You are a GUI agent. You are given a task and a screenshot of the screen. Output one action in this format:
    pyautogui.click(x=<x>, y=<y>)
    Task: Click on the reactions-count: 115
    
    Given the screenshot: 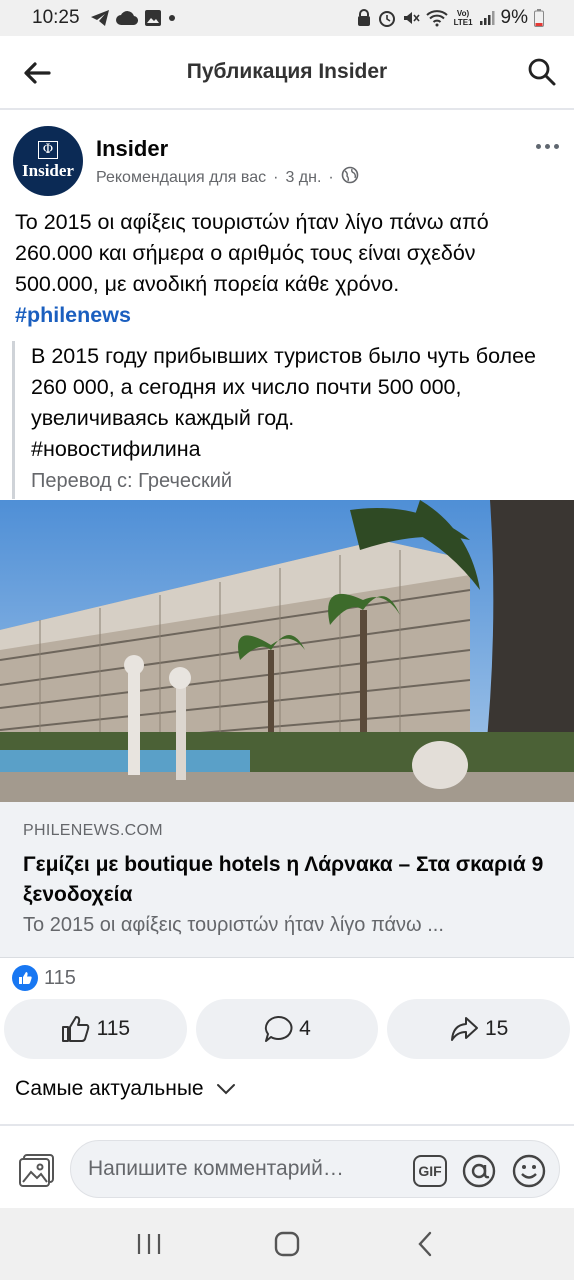 What is the action you would take?
    pyautogui.click(x=60, y=977)
    